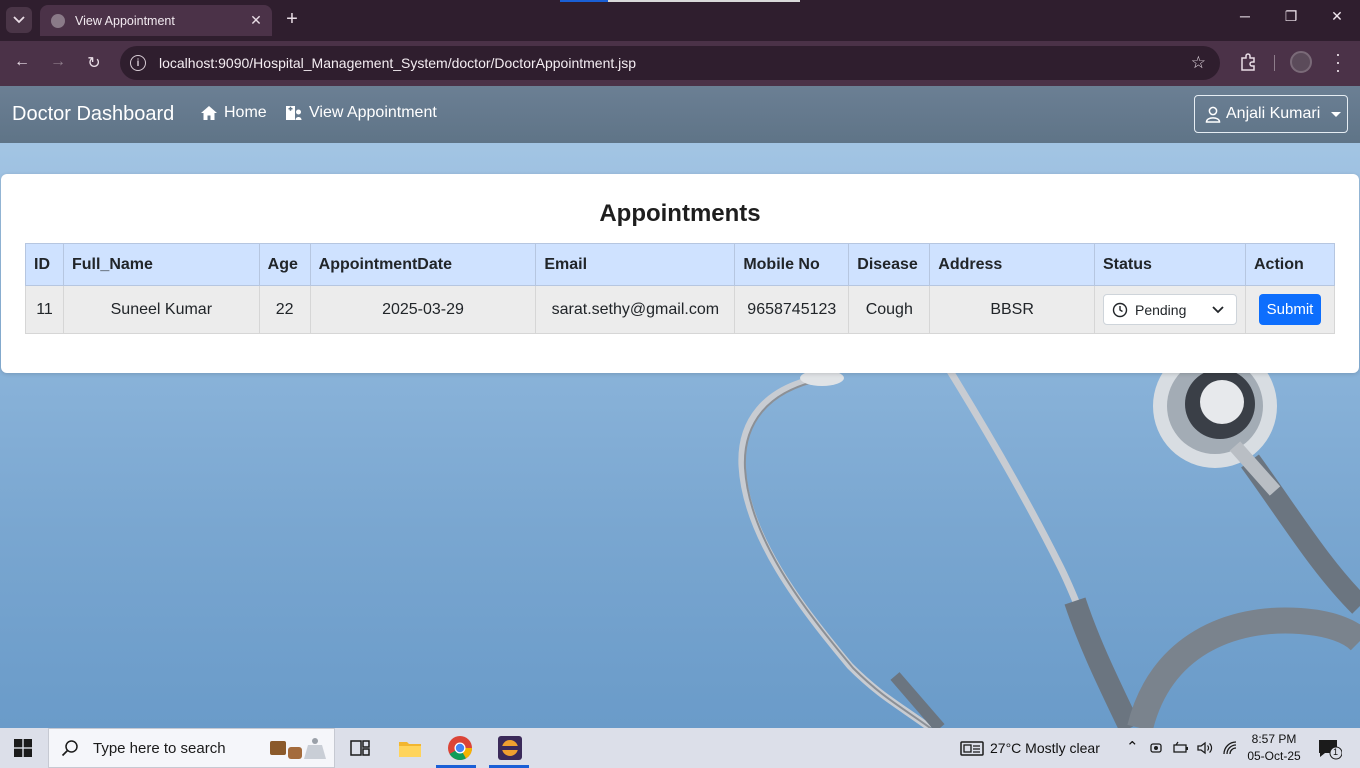 Image resolution: width=1360 pixels, height=768 pixels. Describe the element at coordinates (1132, 747) in the screenshot. I see `chevron-up-icon: ⌃` at that location.